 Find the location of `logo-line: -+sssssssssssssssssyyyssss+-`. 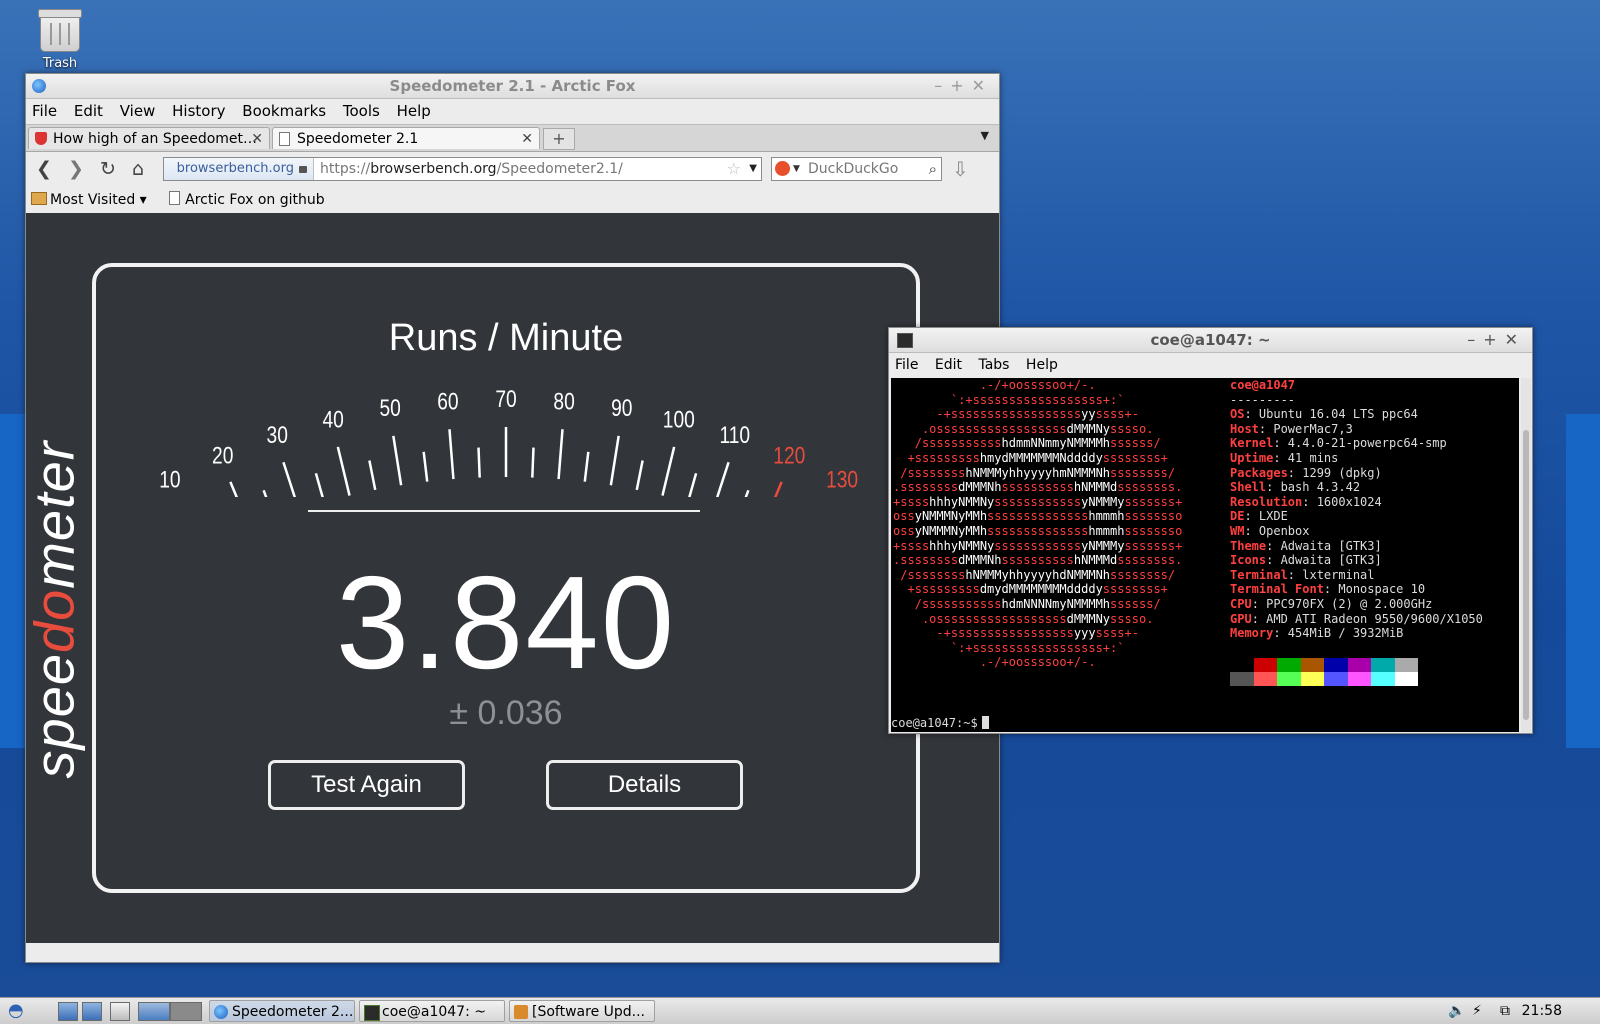

logo-line: -+sssssssssssssssssyyyssss+- is located at coordinates (1037, 633).